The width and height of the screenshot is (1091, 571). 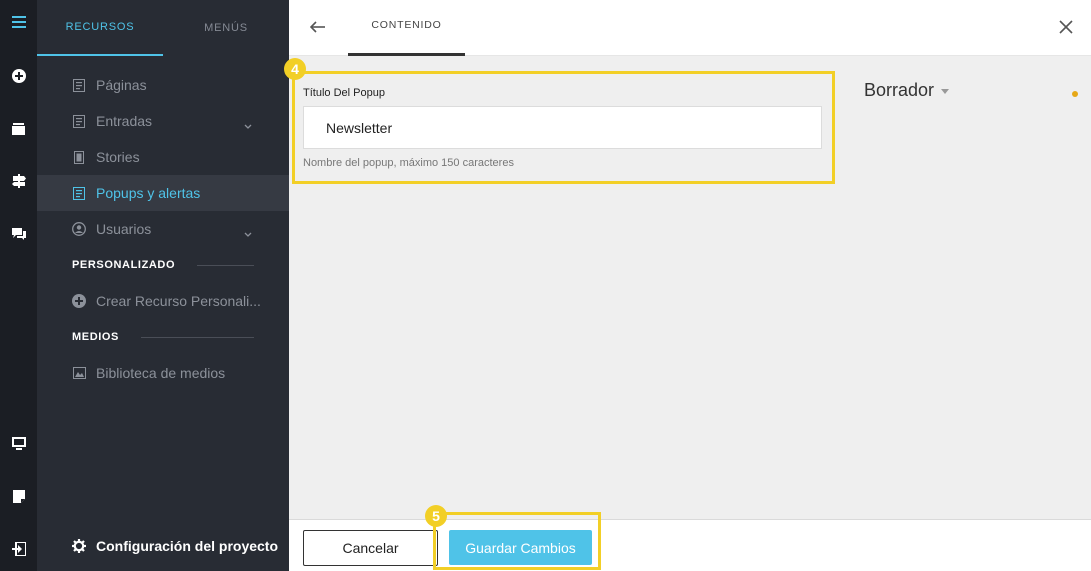 What do you see at coordinates (18, 443) in the screenshot?
I see `monitor-icon` at bounding box center [18, 443].